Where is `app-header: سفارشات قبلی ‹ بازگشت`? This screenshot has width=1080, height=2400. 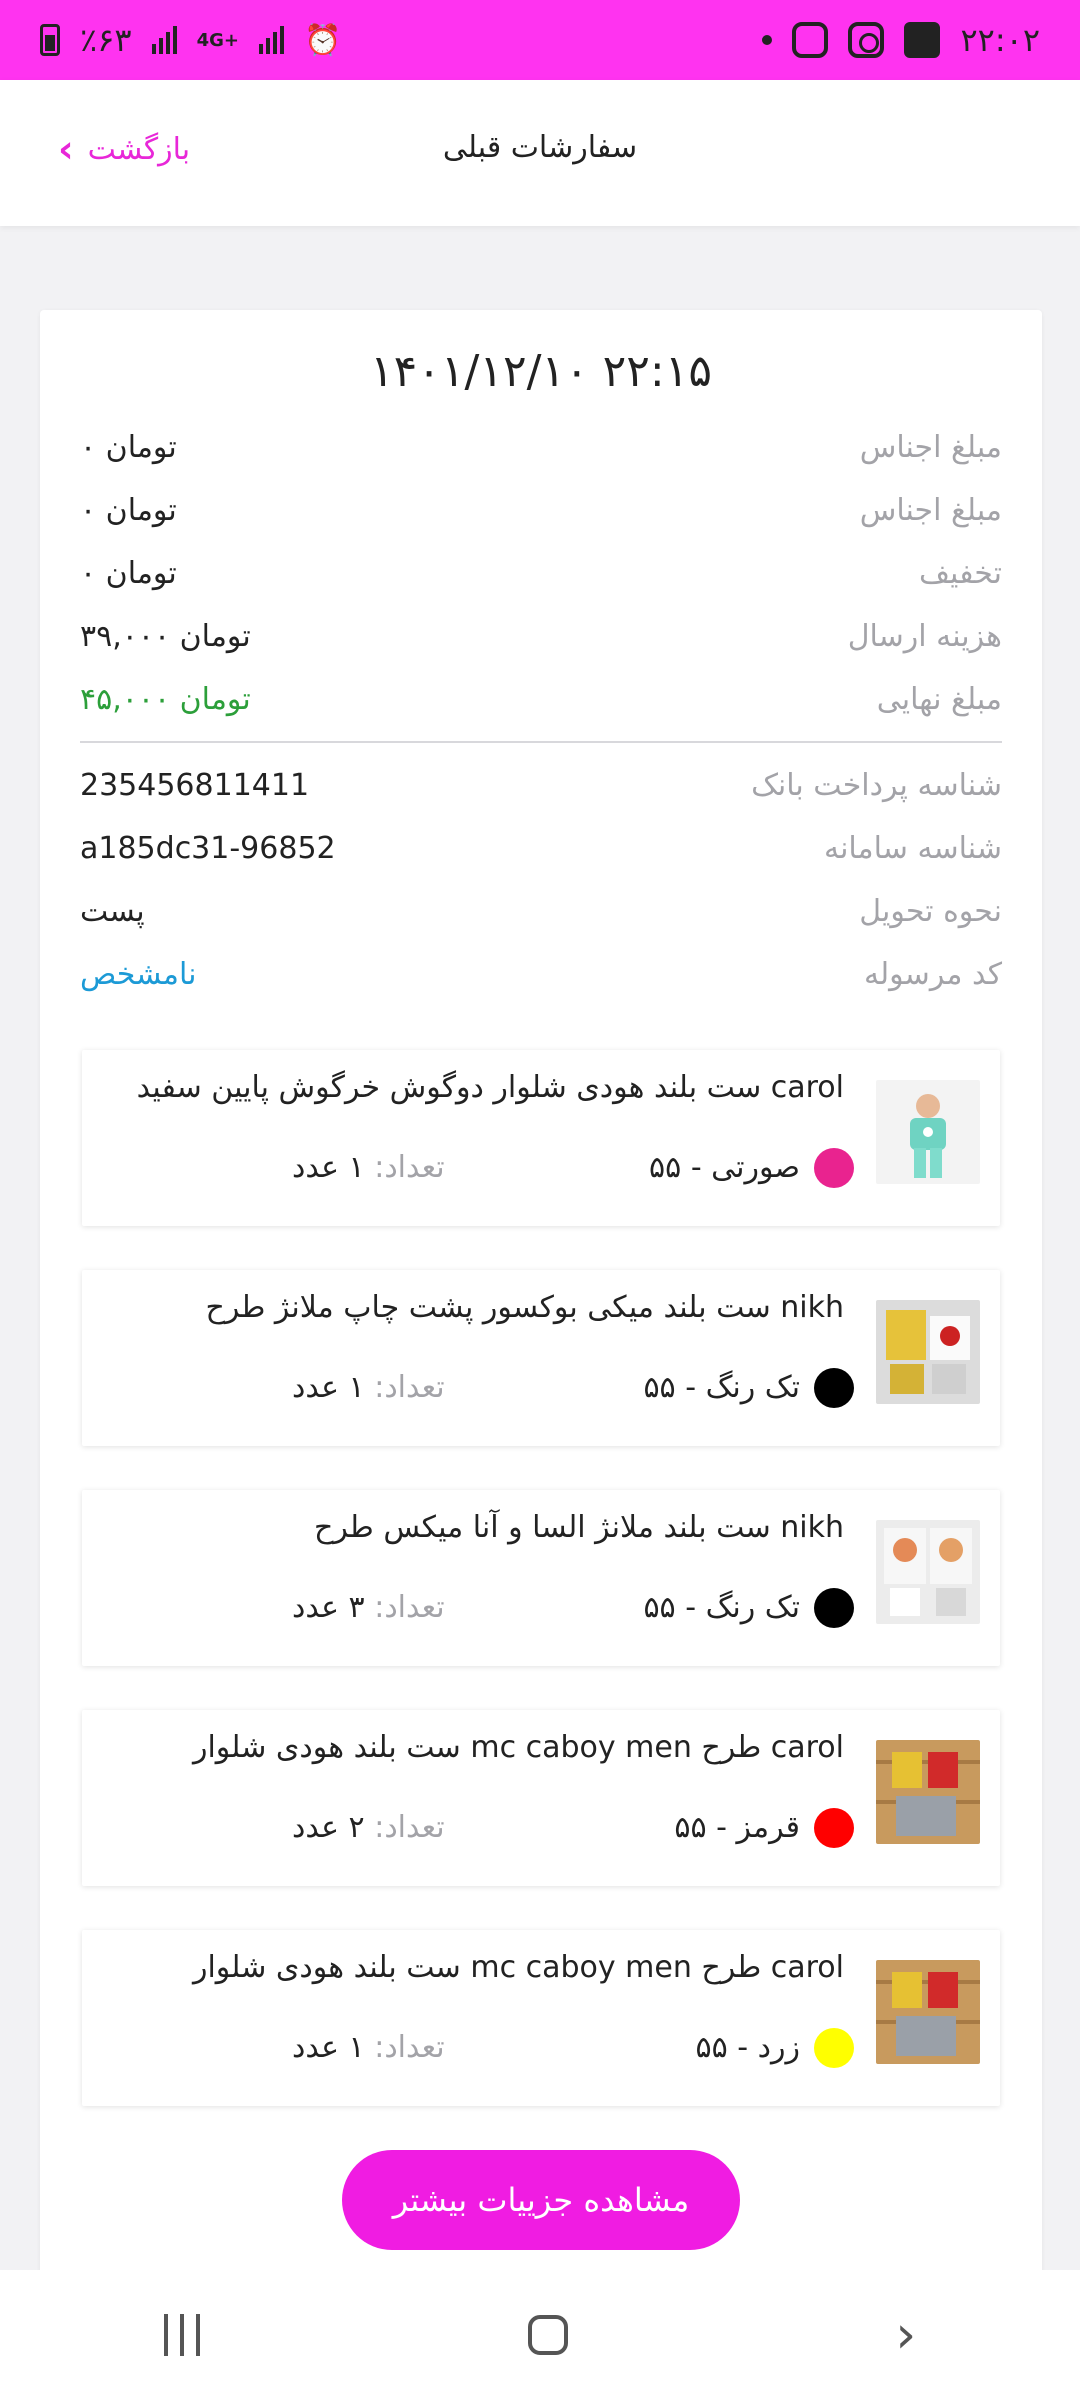
app-header: سفارشات قبلی ‹ بازگشت is located at coordinates (540, 153).